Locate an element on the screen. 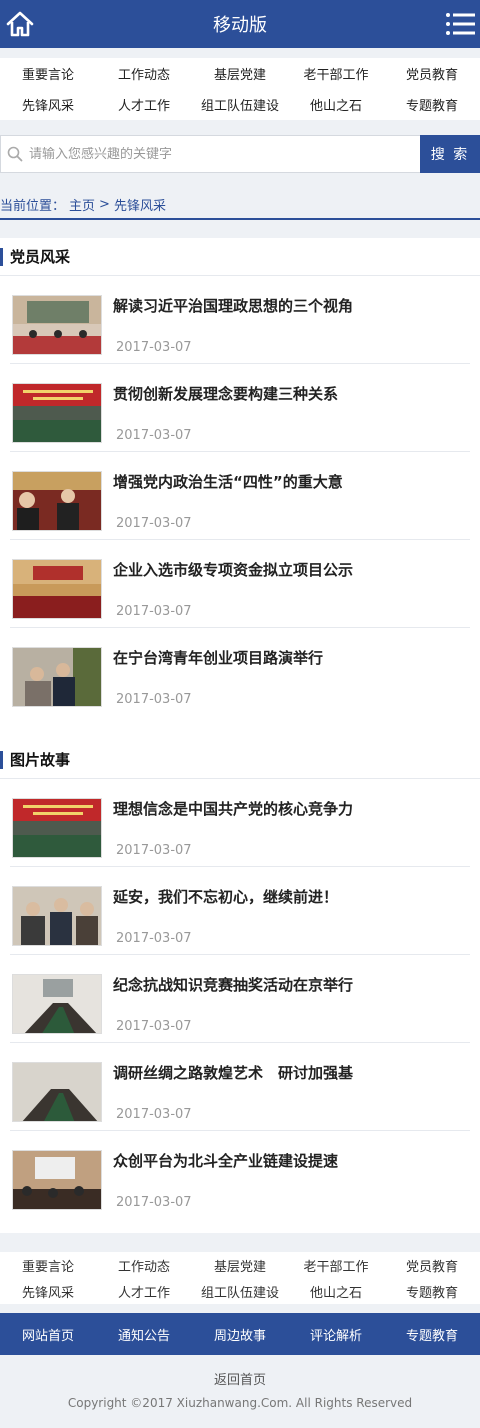 The width and height of the screenshot is (480, 1428). home-button is located at coordinates (20, 24).